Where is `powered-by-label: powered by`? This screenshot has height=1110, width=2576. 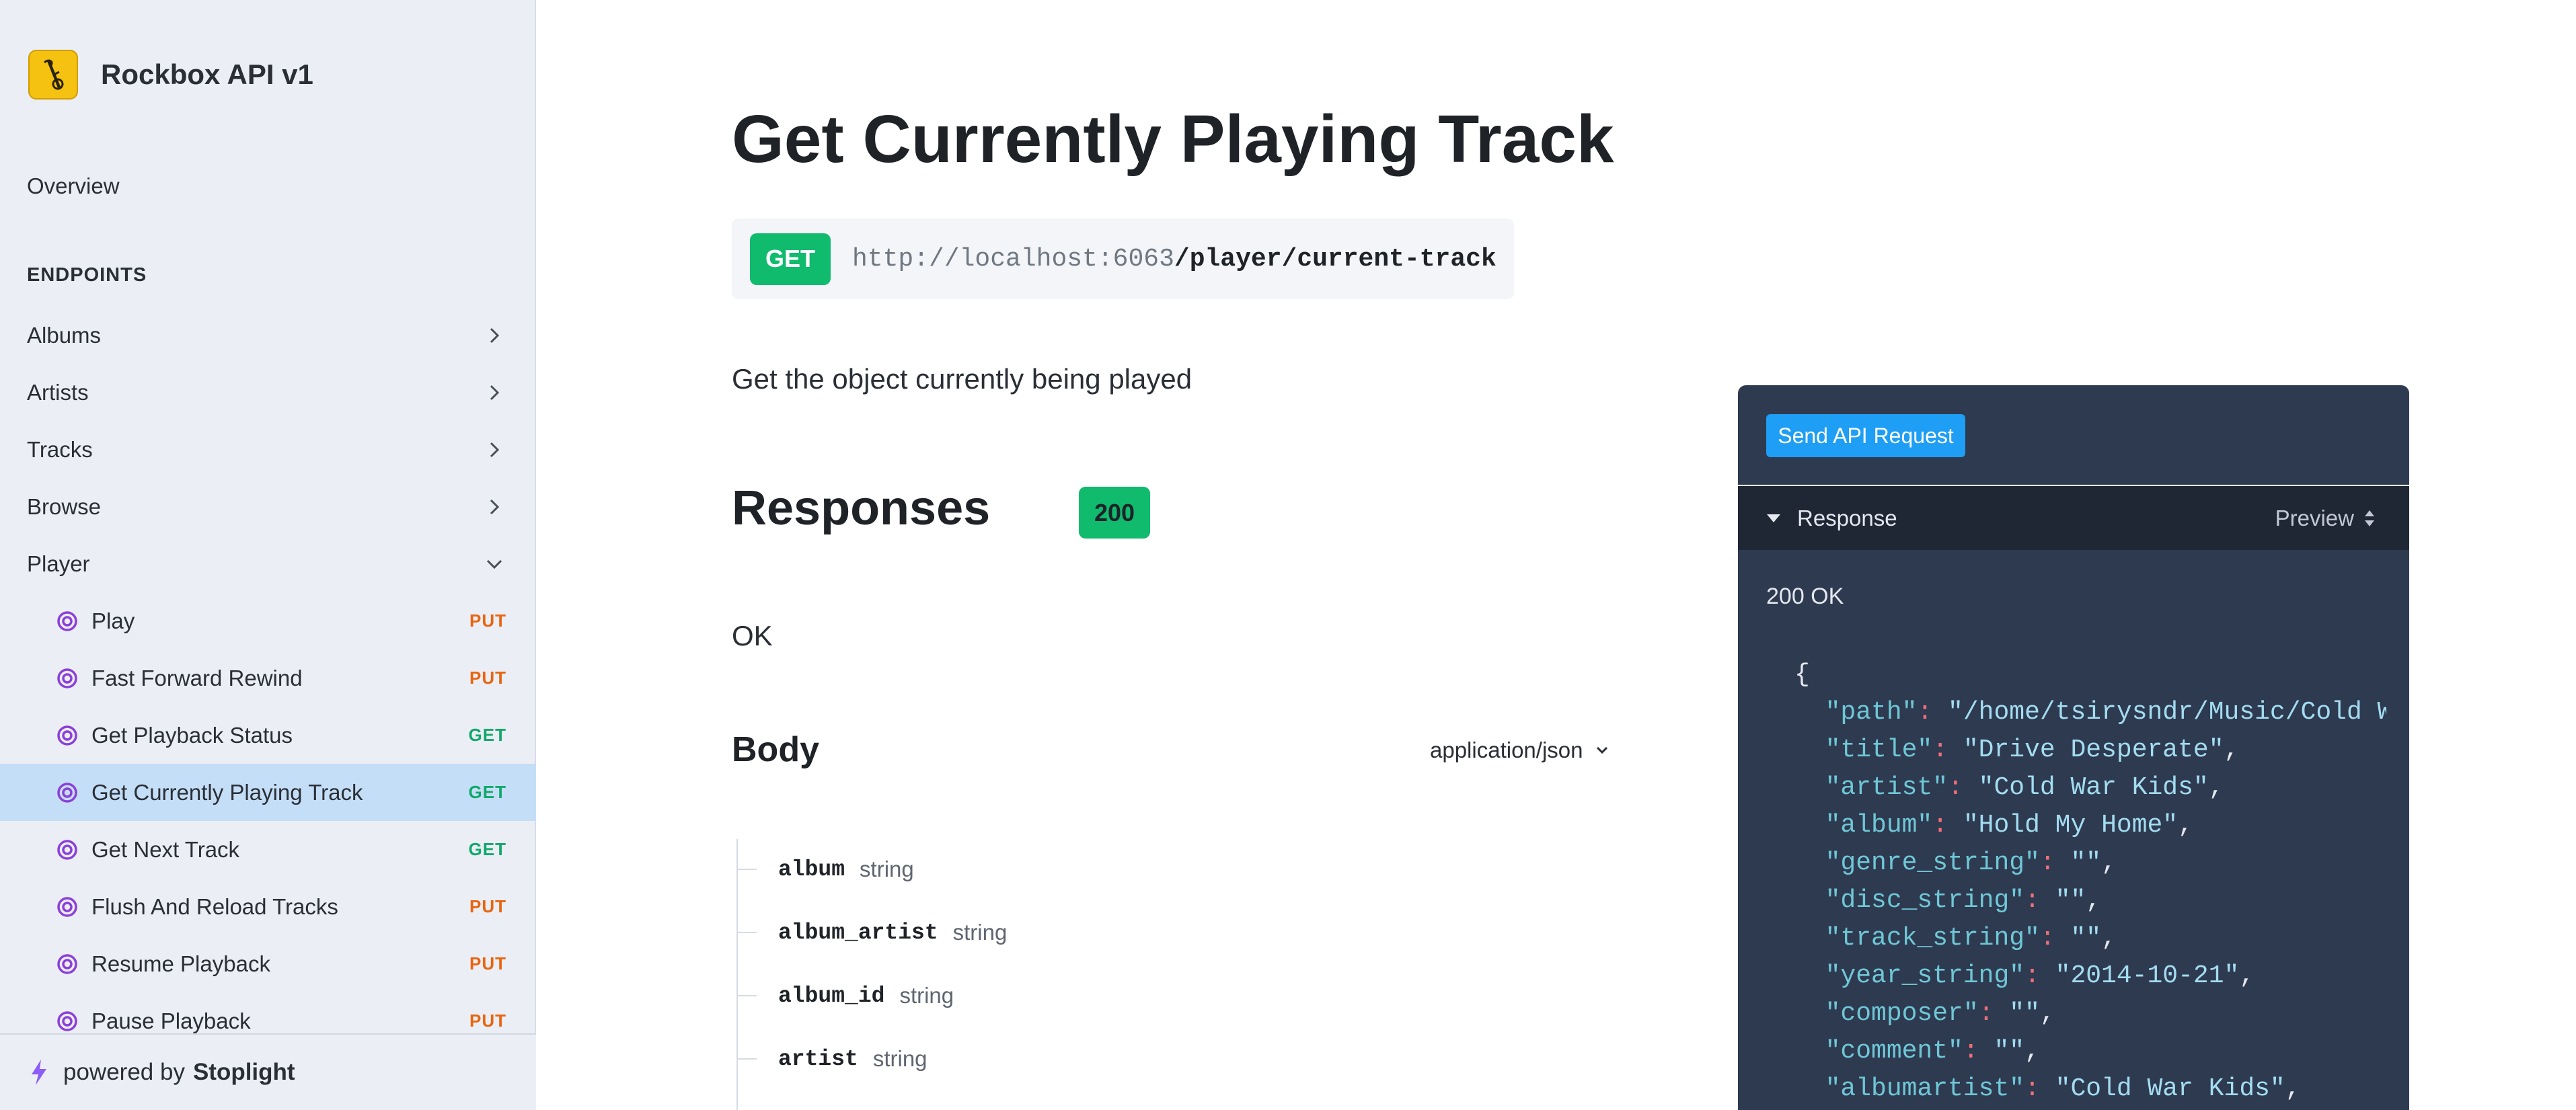
powered-by-label: powered by is located at coordinates (124, 1072).